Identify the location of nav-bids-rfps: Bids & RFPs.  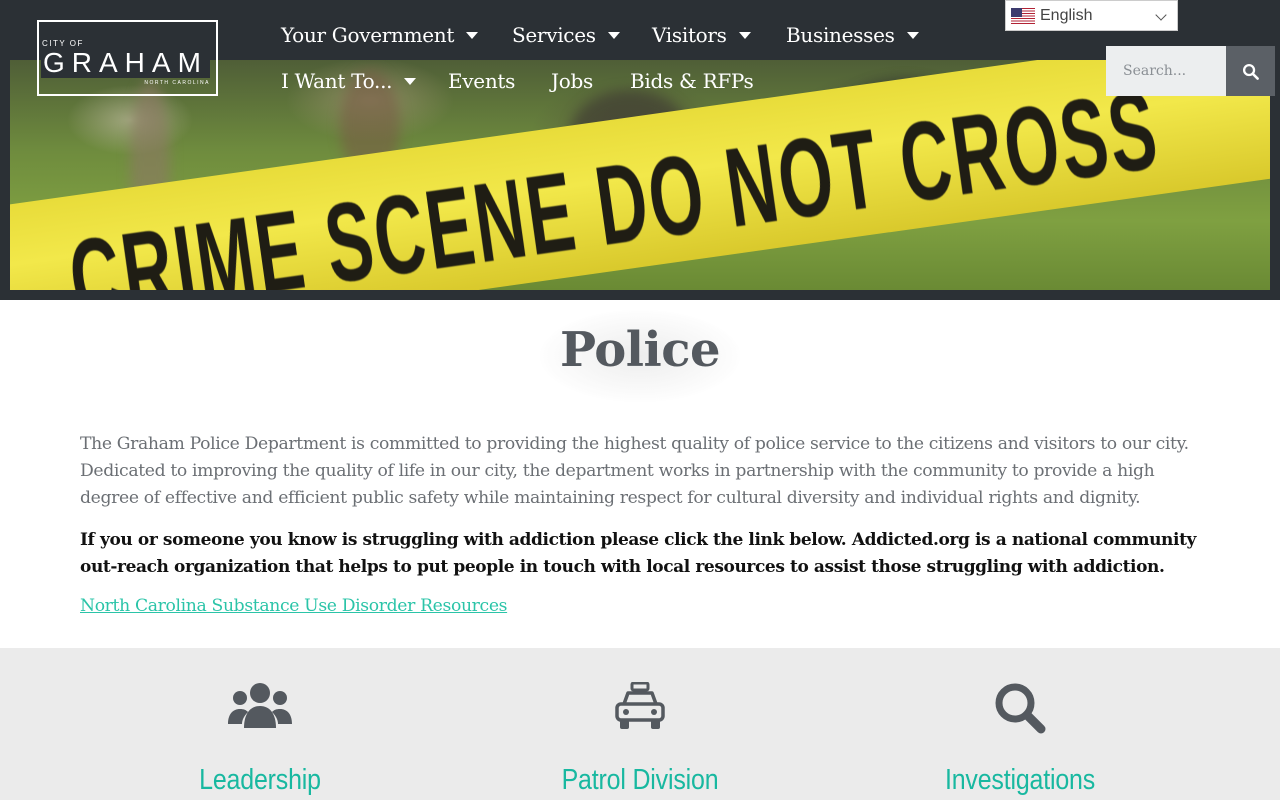
(692, 81).